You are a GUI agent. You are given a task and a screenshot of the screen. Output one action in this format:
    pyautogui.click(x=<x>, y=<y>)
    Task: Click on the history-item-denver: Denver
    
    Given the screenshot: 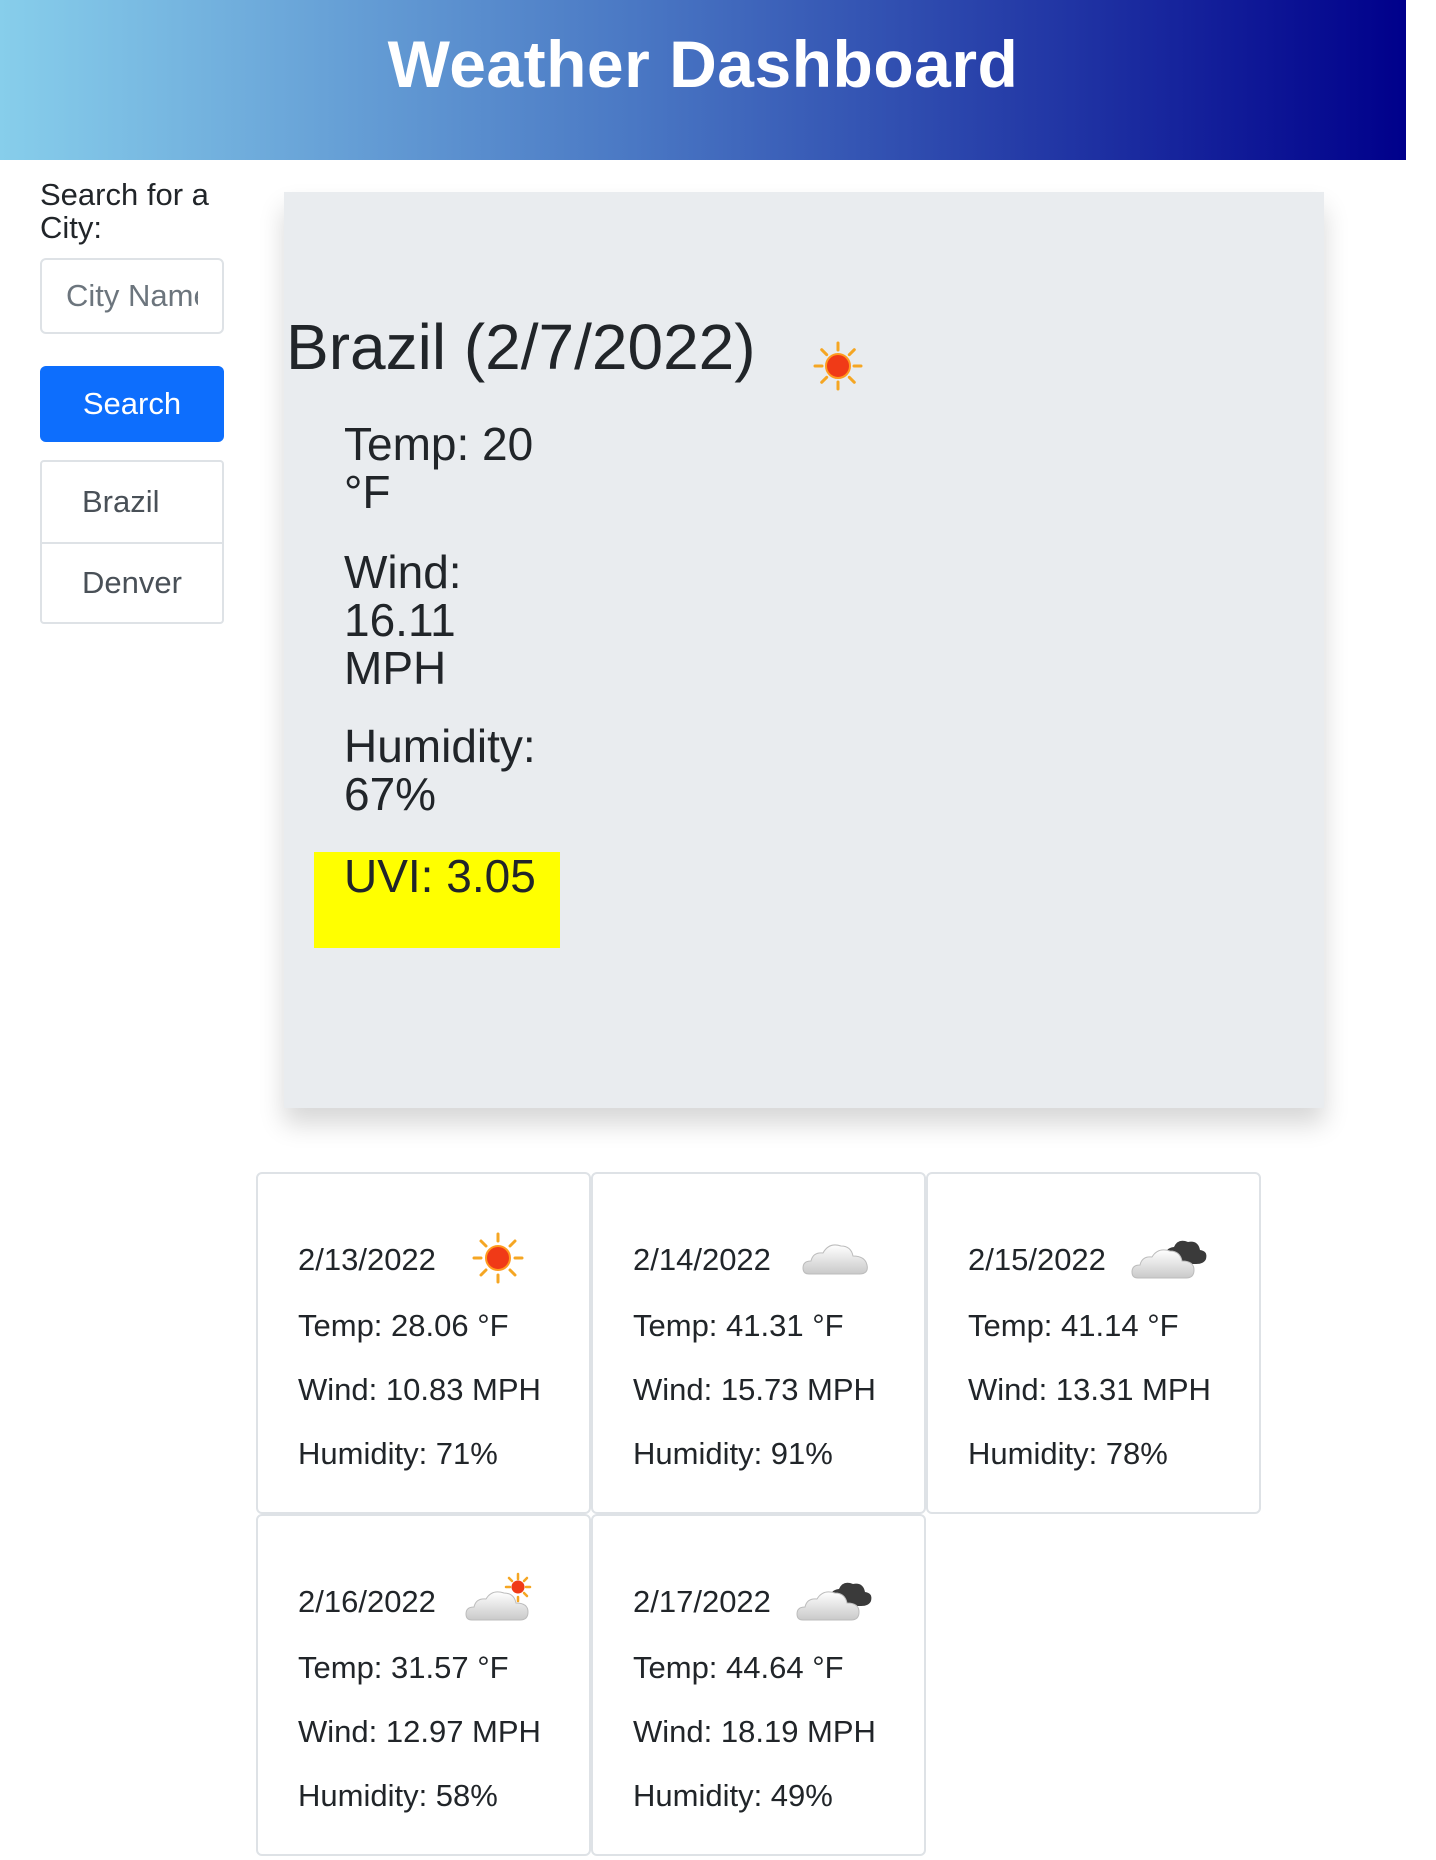 What is the action you would take?
    pyautogui.click(x=132, y=582)
    